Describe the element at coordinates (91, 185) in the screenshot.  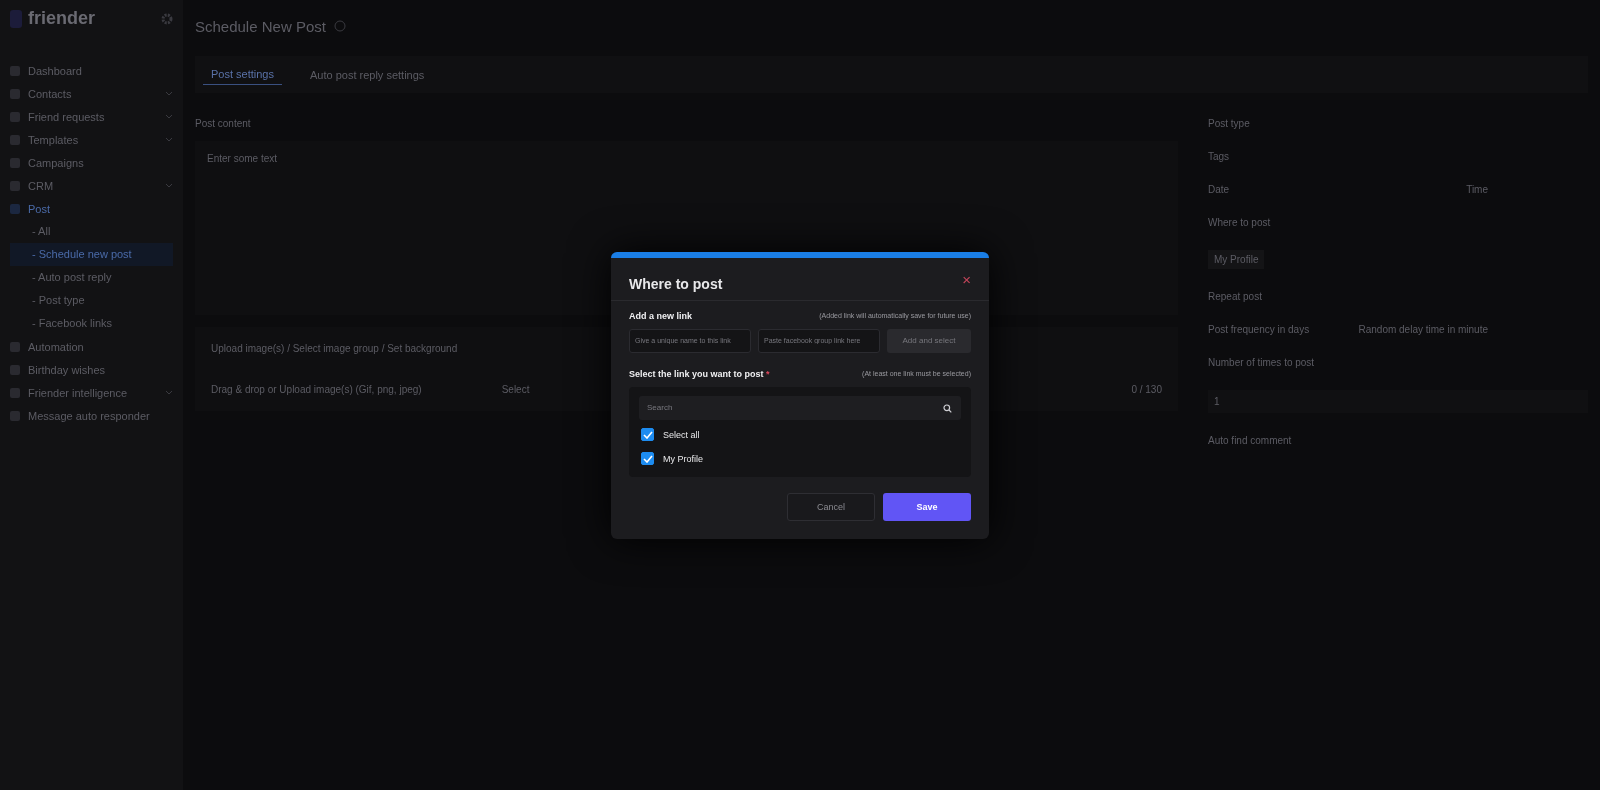
I see `nav-item: CRM` at that location.